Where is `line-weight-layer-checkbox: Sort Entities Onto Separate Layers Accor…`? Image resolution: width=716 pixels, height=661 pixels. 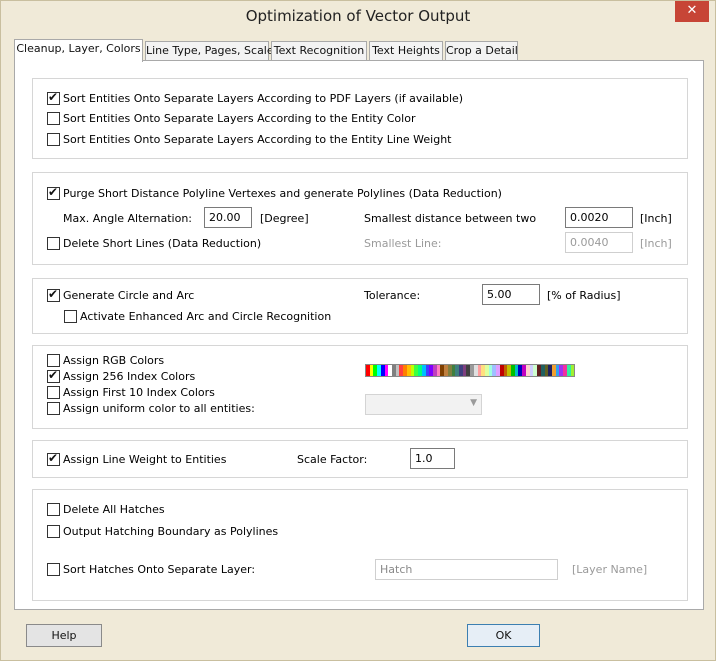 line-weight-layer-checkbox: Sort Entities Onto Separate Layers Accor… is located at coordinates (249, 139).